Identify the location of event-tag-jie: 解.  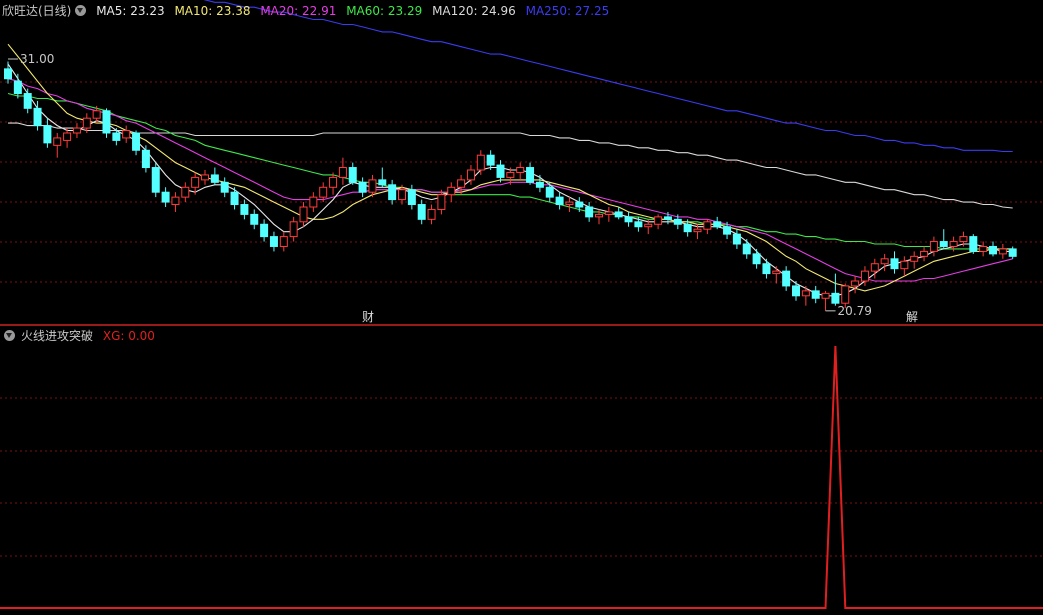
(912, 317).